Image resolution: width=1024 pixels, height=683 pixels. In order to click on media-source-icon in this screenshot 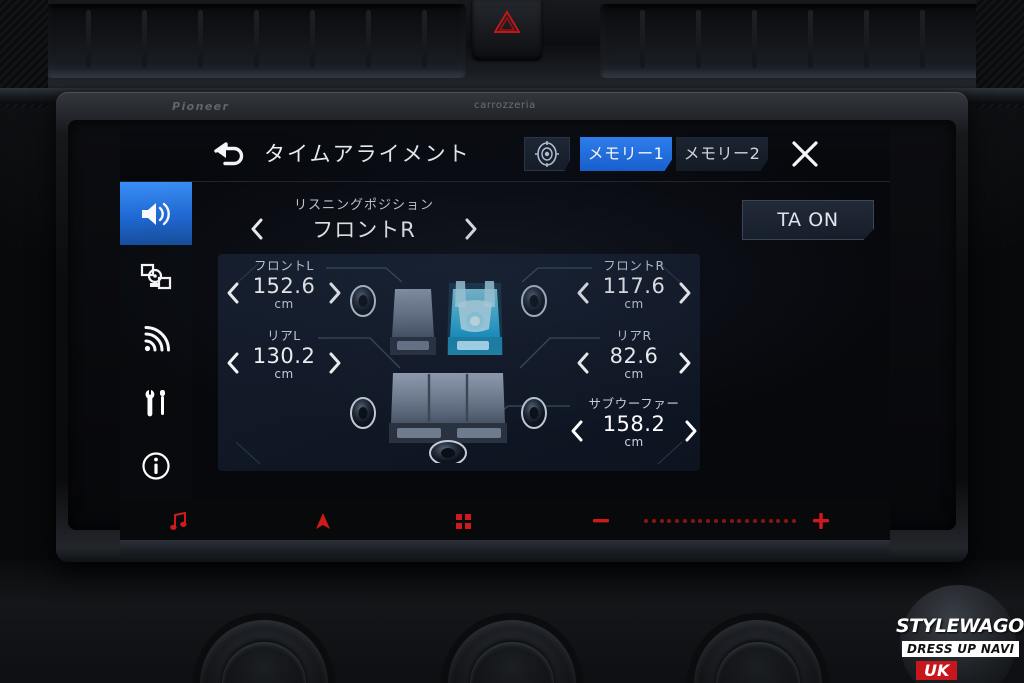, I will do `click(156, 276)`.